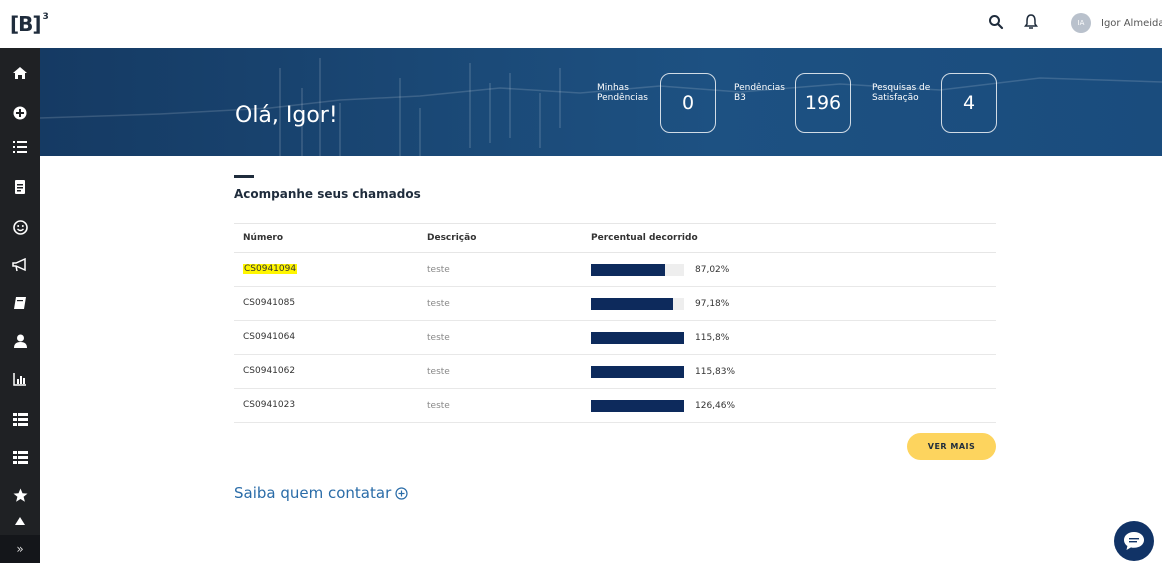  What do you see at coordinates (1131, 23) in the screenshot?
I see `user-name: Igor Almeida*` at bounding box center [1131, 23].